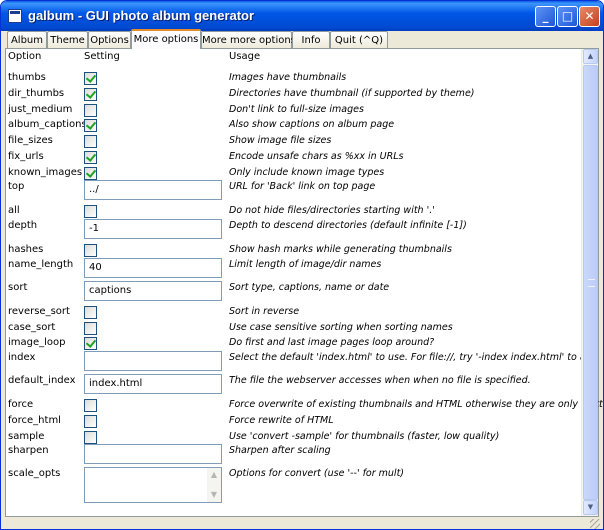  I want to click on option-name: top, so click(16, 186).